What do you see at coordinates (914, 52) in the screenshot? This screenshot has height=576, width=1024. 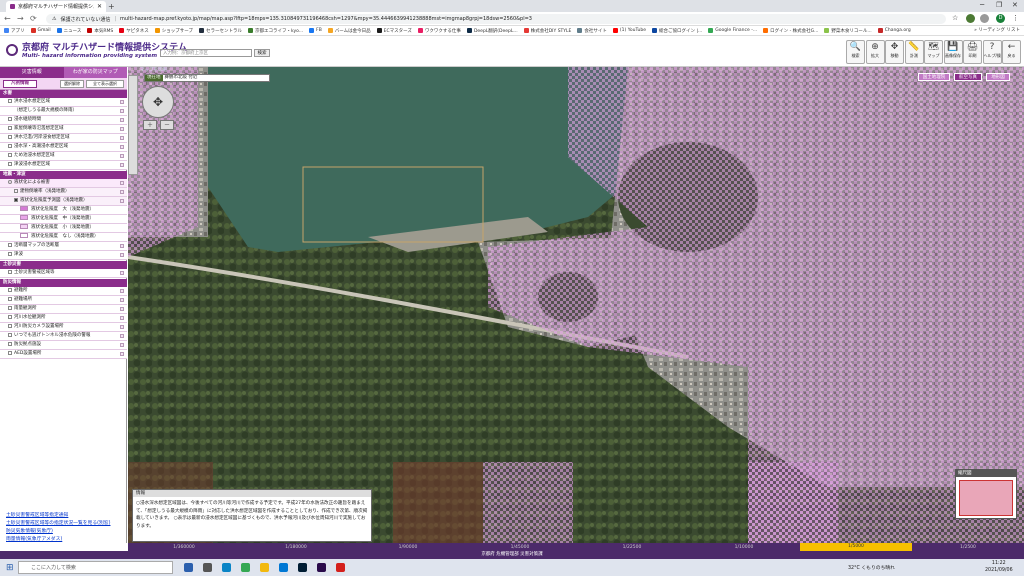 I see `toolbar-button: 📏 計測` at bounding box center [914, 52].